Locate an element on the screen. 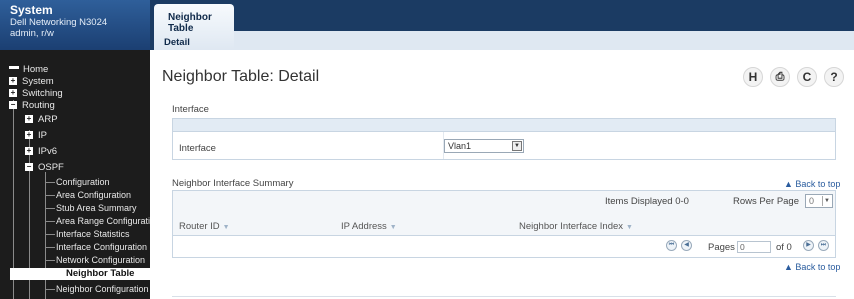 This screenshot has height=299, width=854. prev-page-icon: ◀ is located at coordinates (686, 245).